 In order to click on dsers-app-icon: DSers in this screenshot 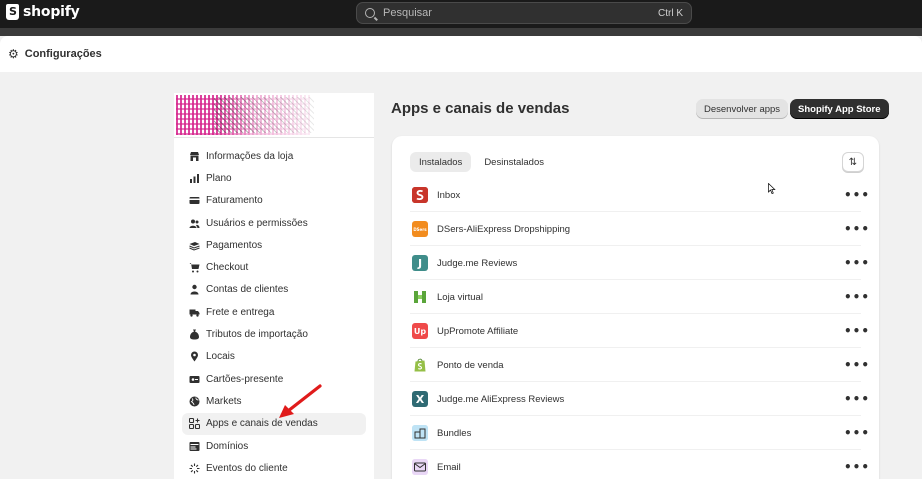, I will do `click(420, 229)`.